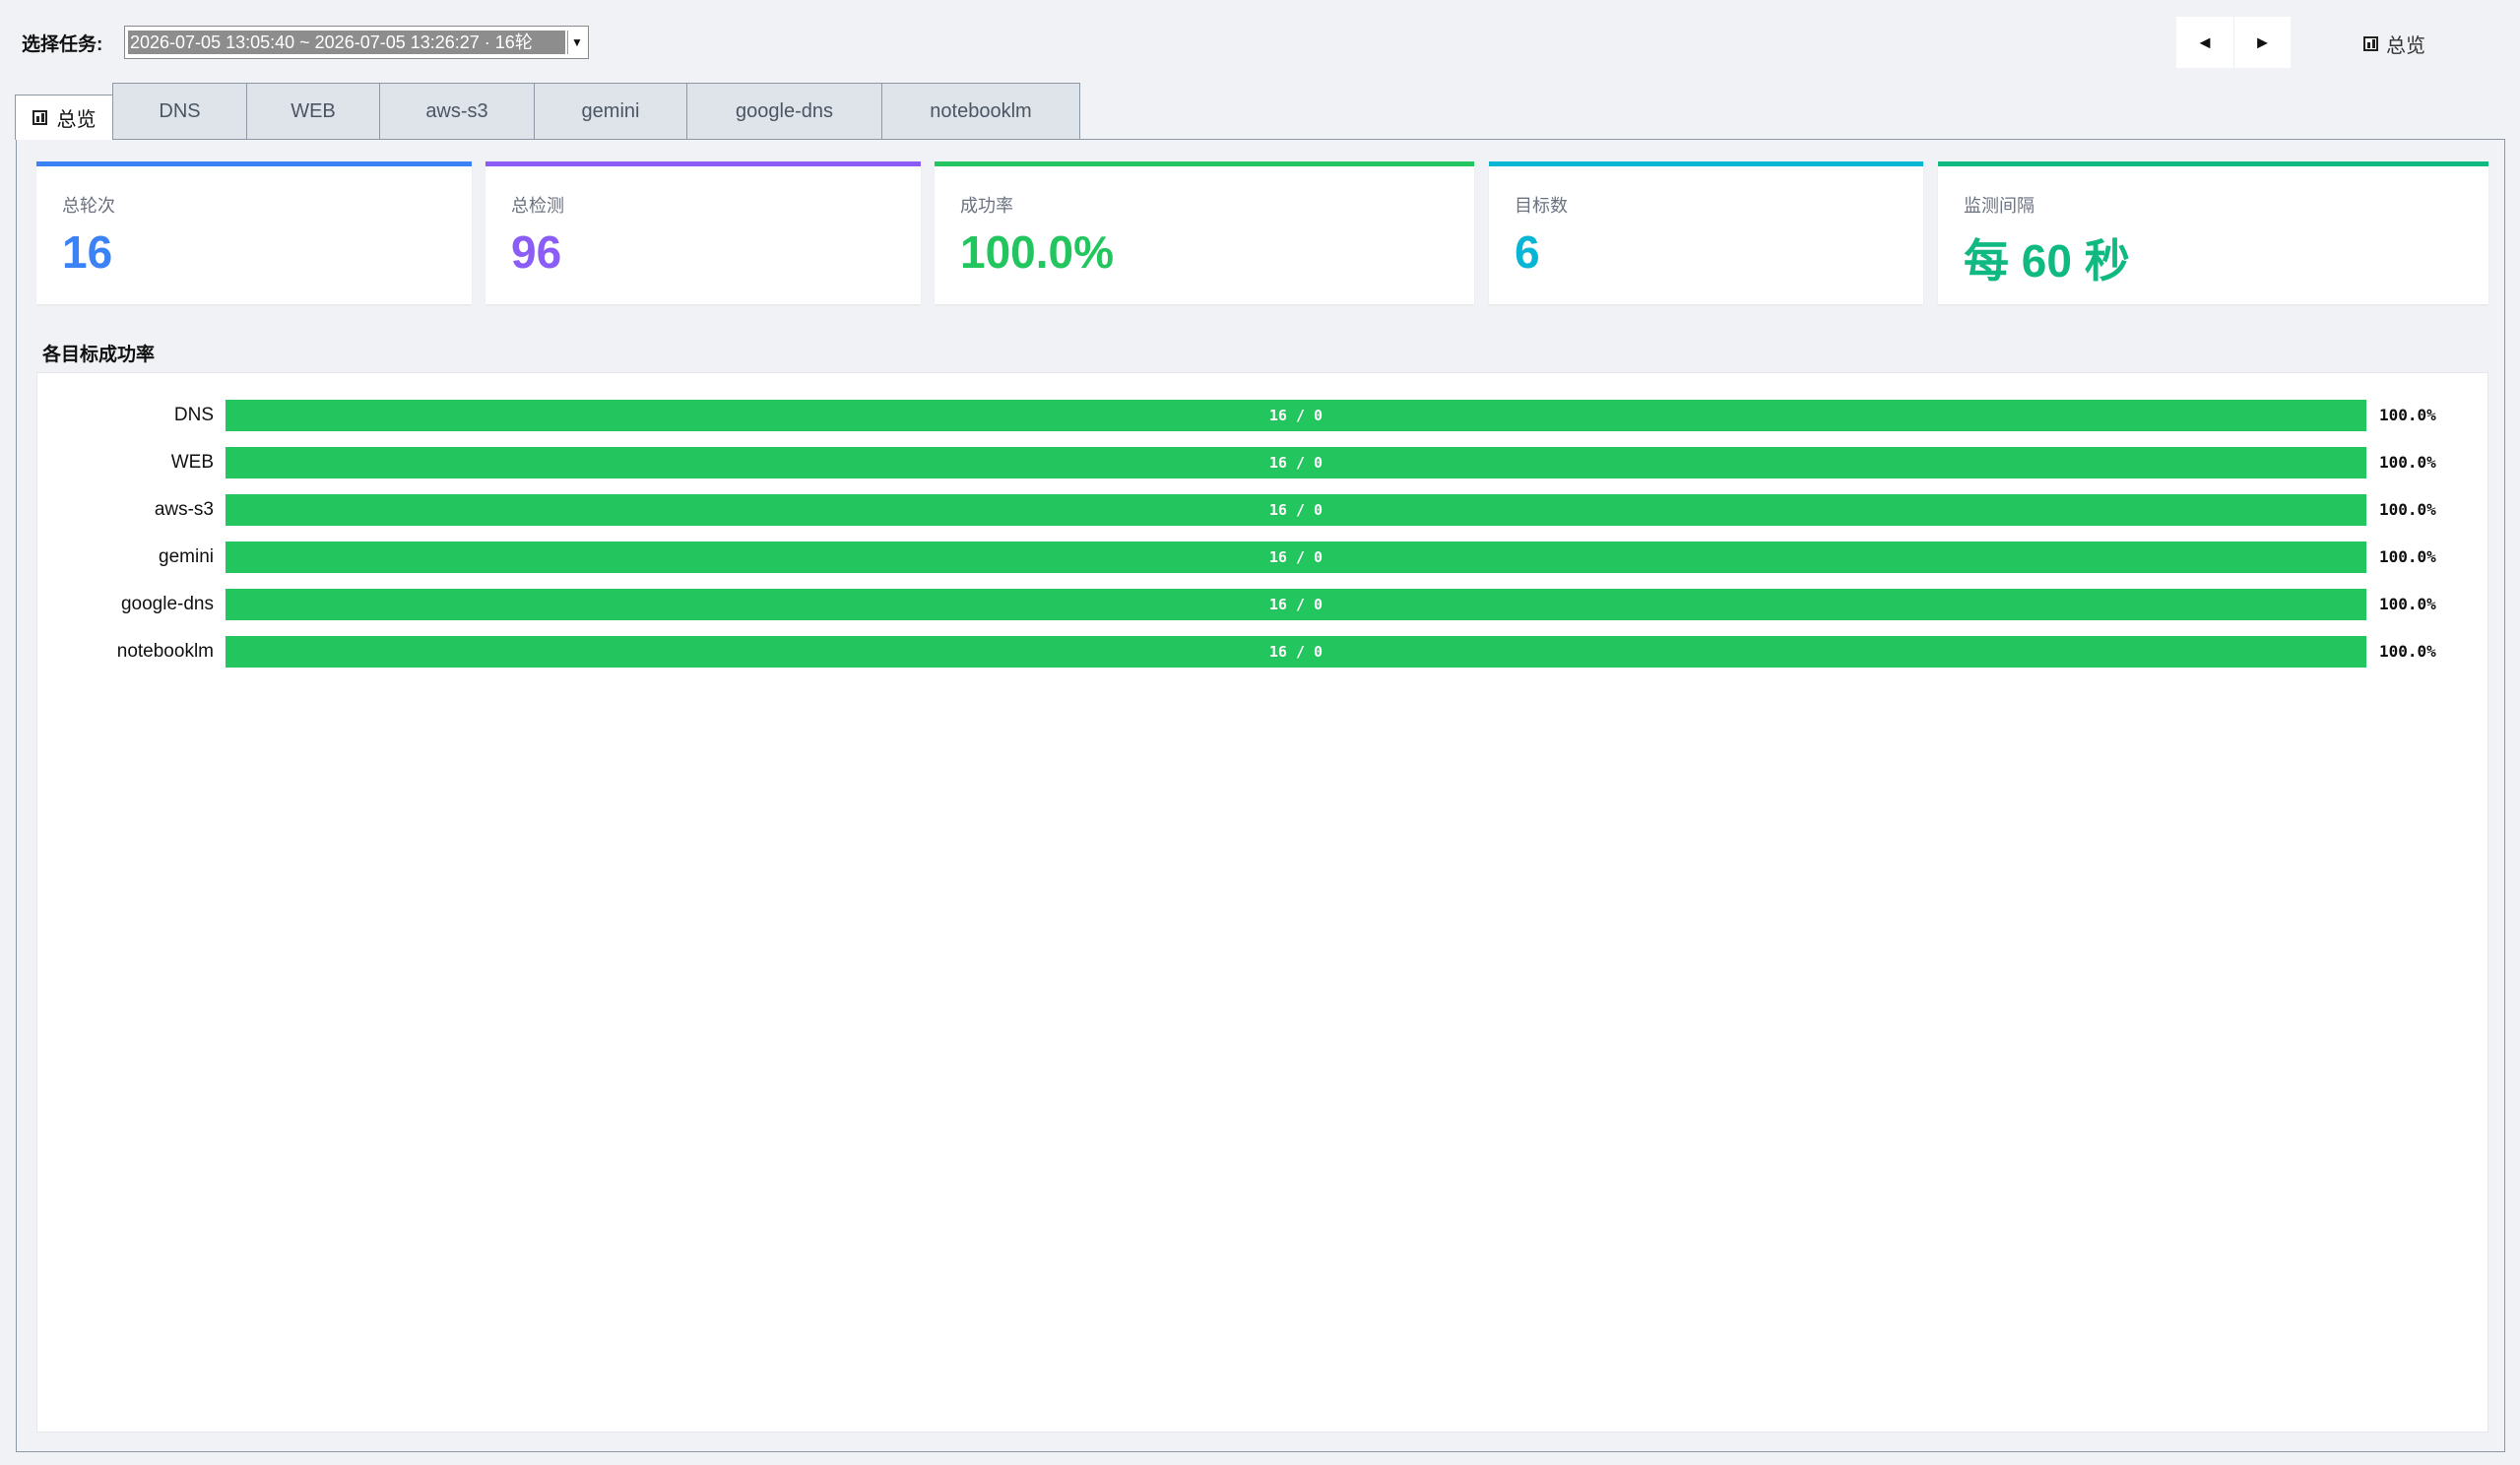 The image size is (2520, 1465). I want to click on stat-card-success-rate: 成功率 100.0%, so click(1204, 232).